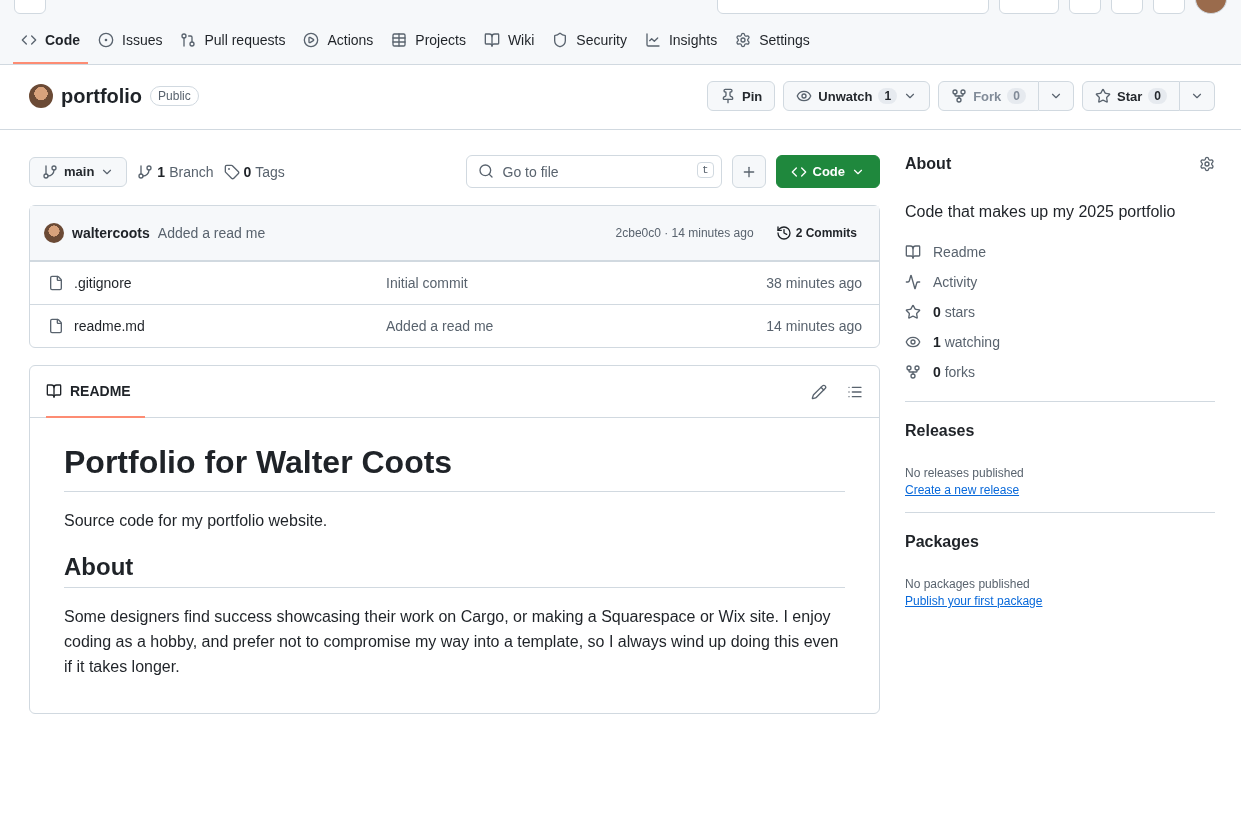  I want to click on commit-time: 14 minutes ago, so click(814, 326).